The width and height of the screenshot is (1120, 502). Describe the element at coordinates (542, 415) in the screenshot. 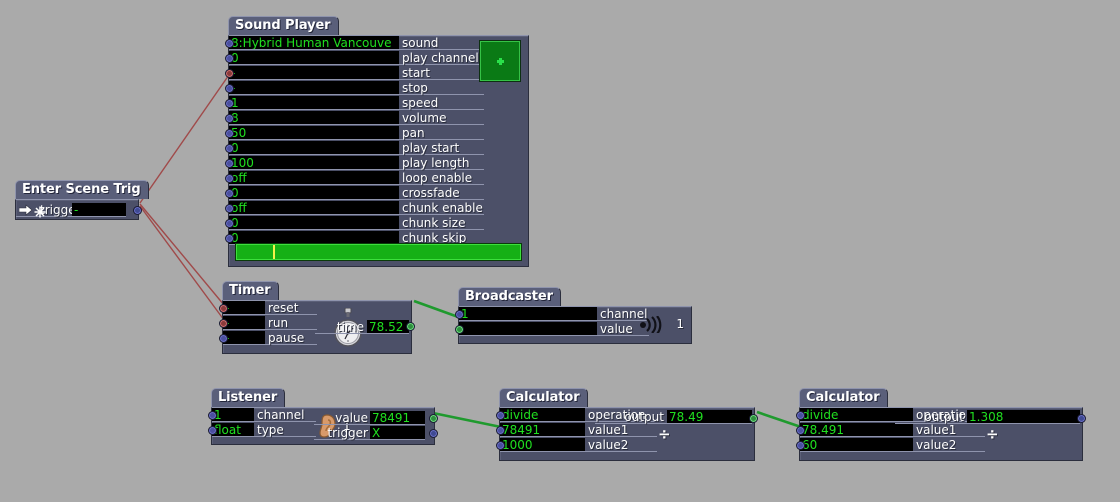

I see `field-operation: divide` at that location.